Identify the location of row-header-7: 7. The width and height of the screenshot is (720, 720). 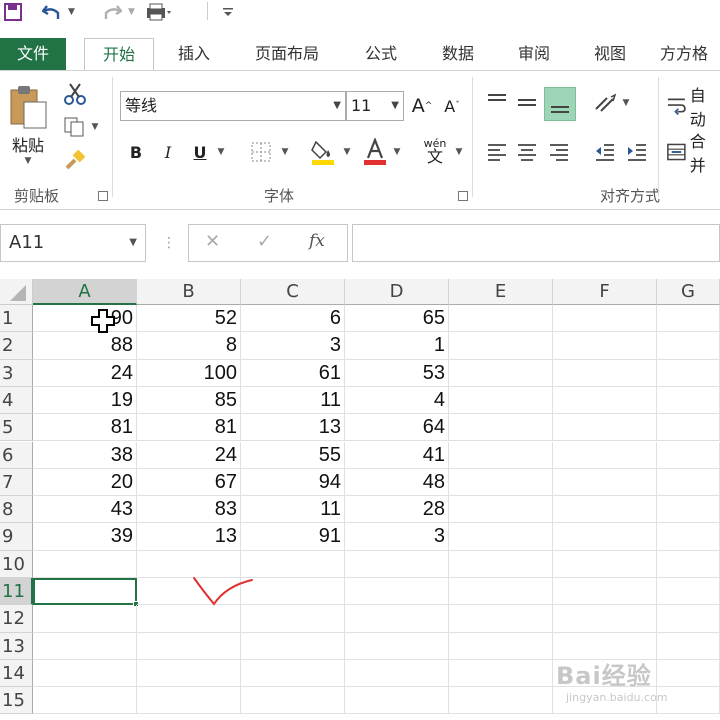
(16, 482).